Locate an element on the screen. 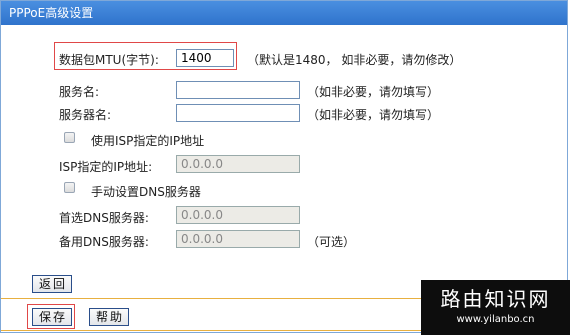  use-isp-ip-label: 使用ISP指定的IP地址 is located at coordinates (148, 141).